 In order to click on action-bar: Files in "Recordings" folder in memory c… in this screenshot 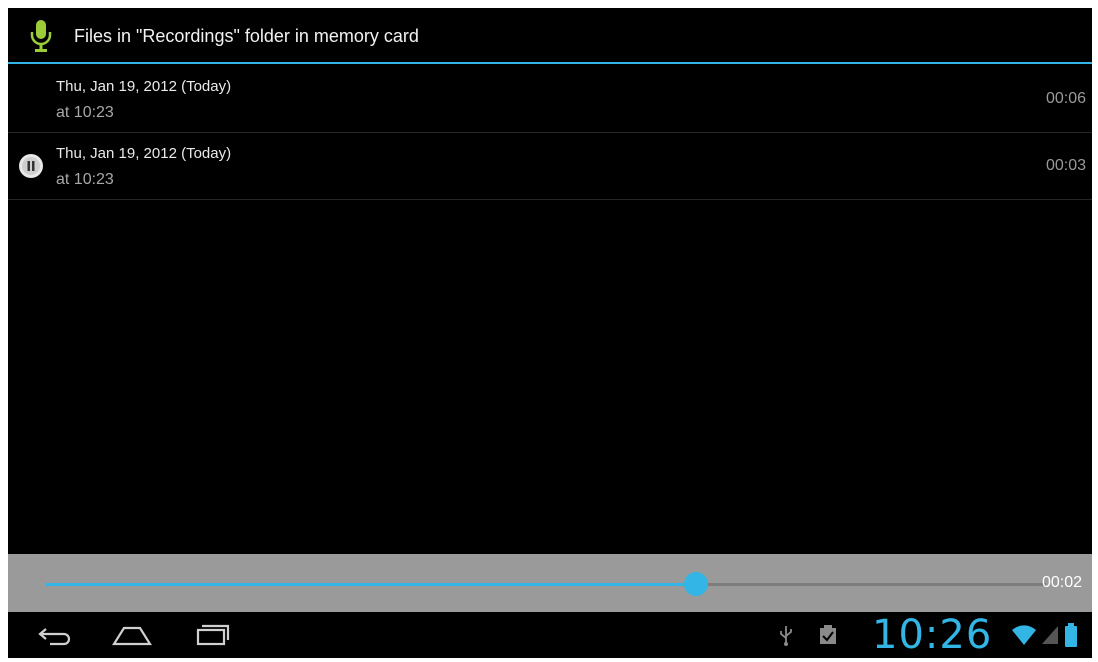, I will do `click(550, 36)`.